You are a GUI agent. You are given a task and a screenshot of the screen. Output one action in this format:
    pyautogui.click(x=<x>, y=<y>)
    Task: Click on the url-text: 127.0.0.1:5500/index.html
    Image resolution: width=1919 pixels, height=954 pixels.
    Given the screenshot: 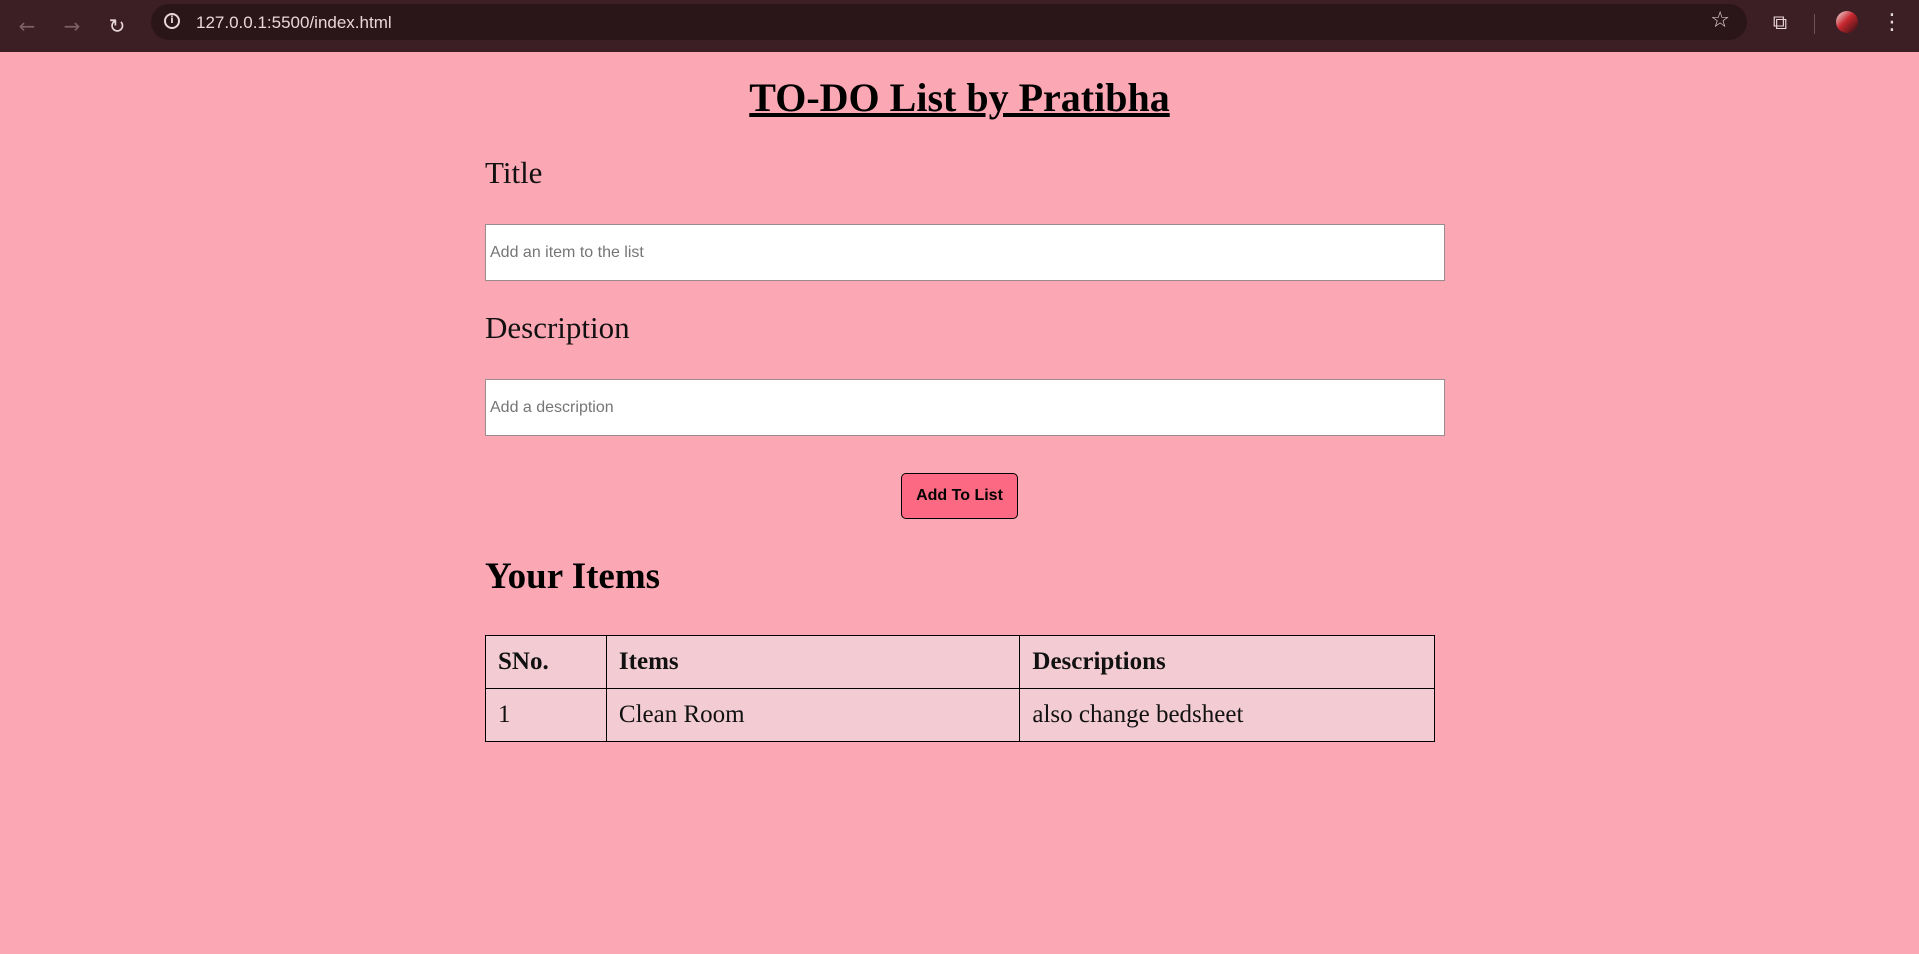 What is the action you would take?
    pyautogui.click(x=294, y=23)
    